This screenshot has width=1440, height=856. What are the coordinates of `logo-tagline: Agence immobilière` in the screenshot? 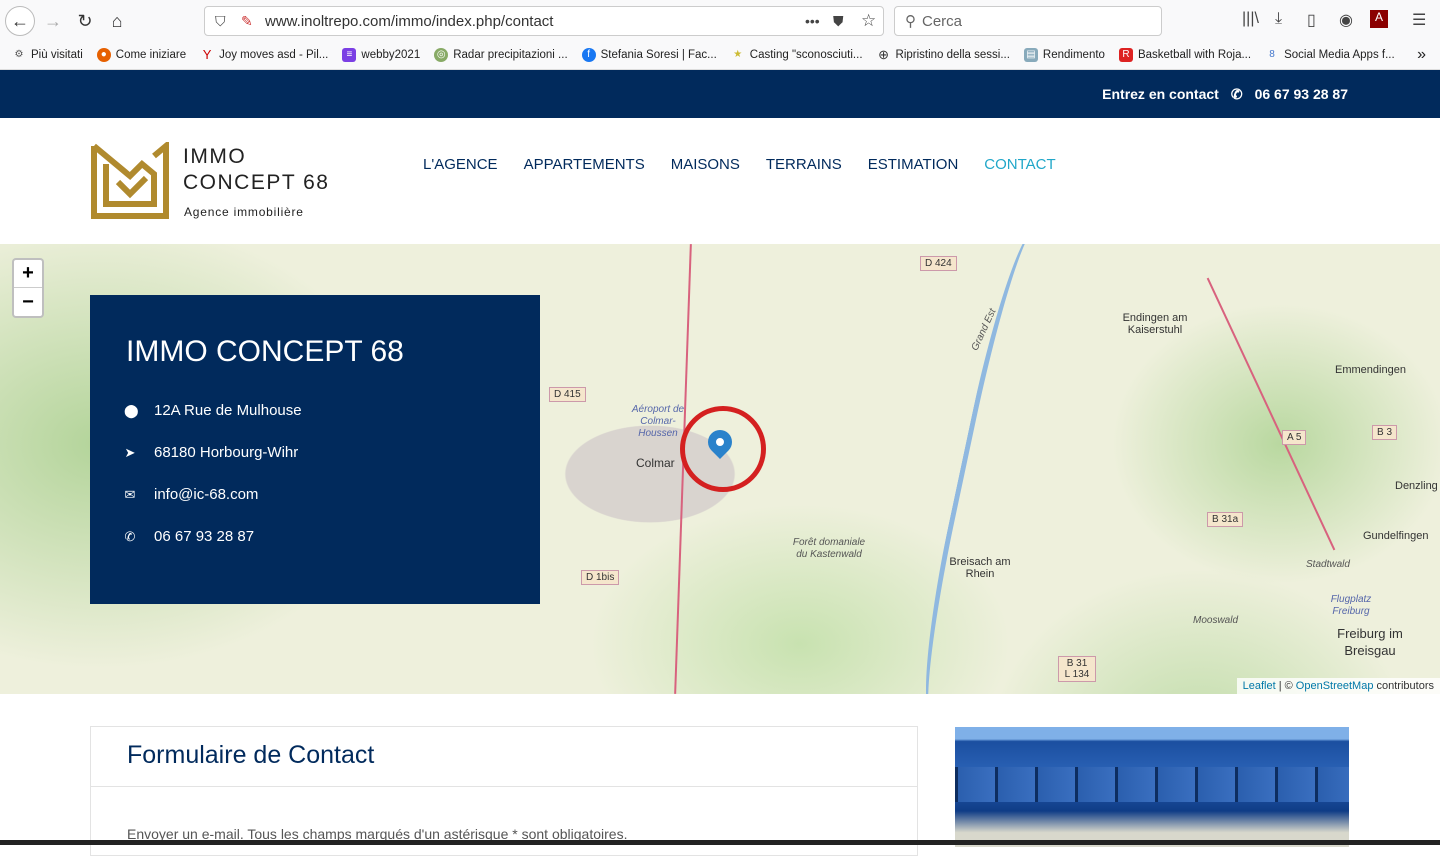 It's located at (244, 212).